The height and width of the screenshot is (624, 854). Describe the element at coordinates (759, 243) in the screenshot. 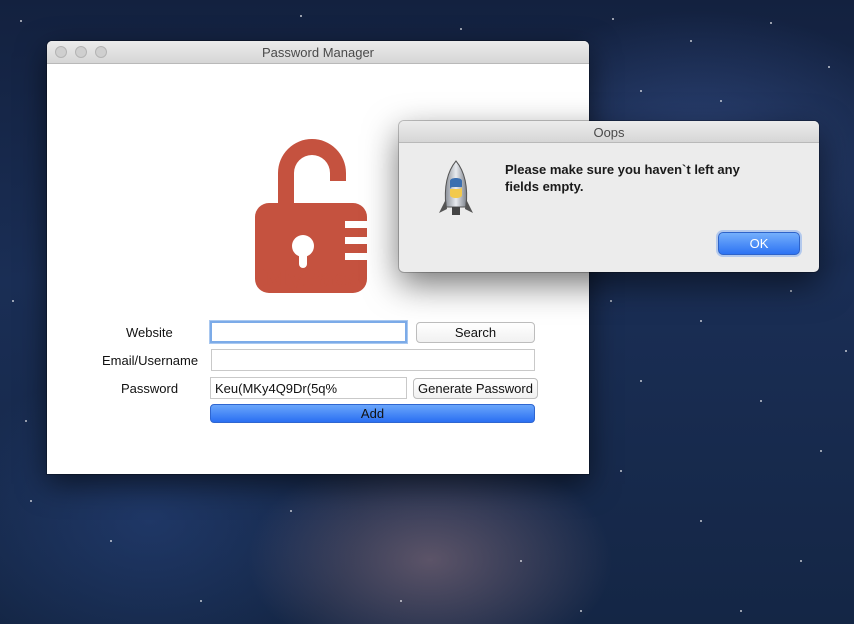

I see `ok-button: OK` at that location.